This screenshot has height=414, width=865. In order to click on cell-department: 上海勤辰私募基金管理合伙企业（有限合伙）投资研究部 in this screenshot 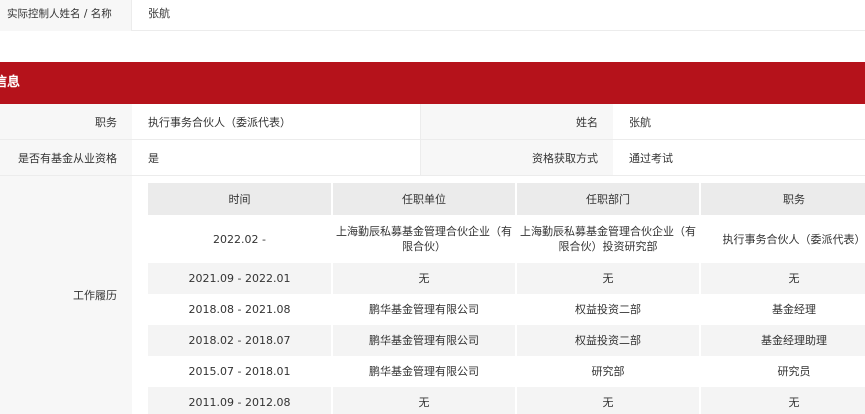, I will do `click(608, 239)`.